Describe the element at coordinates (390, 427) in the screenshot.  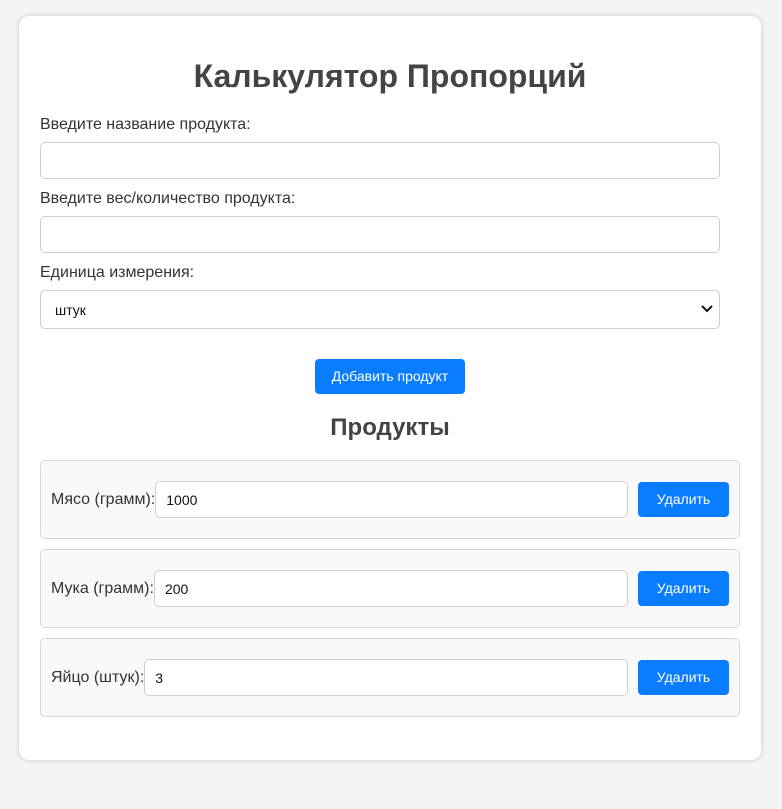
I see `products-heading: Продукты` at that location.